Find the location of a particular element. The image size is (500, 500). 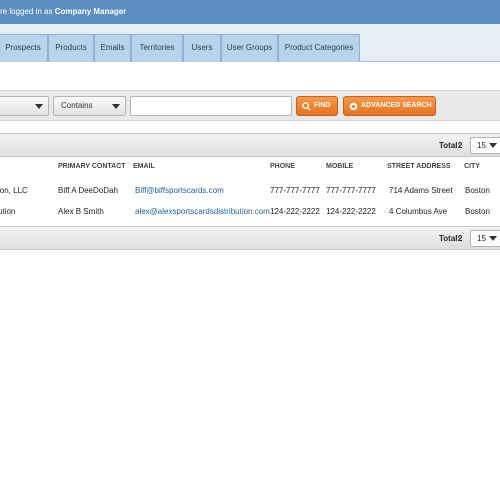

tab-user-groups: User Groups is located at coordinates (249, 48).